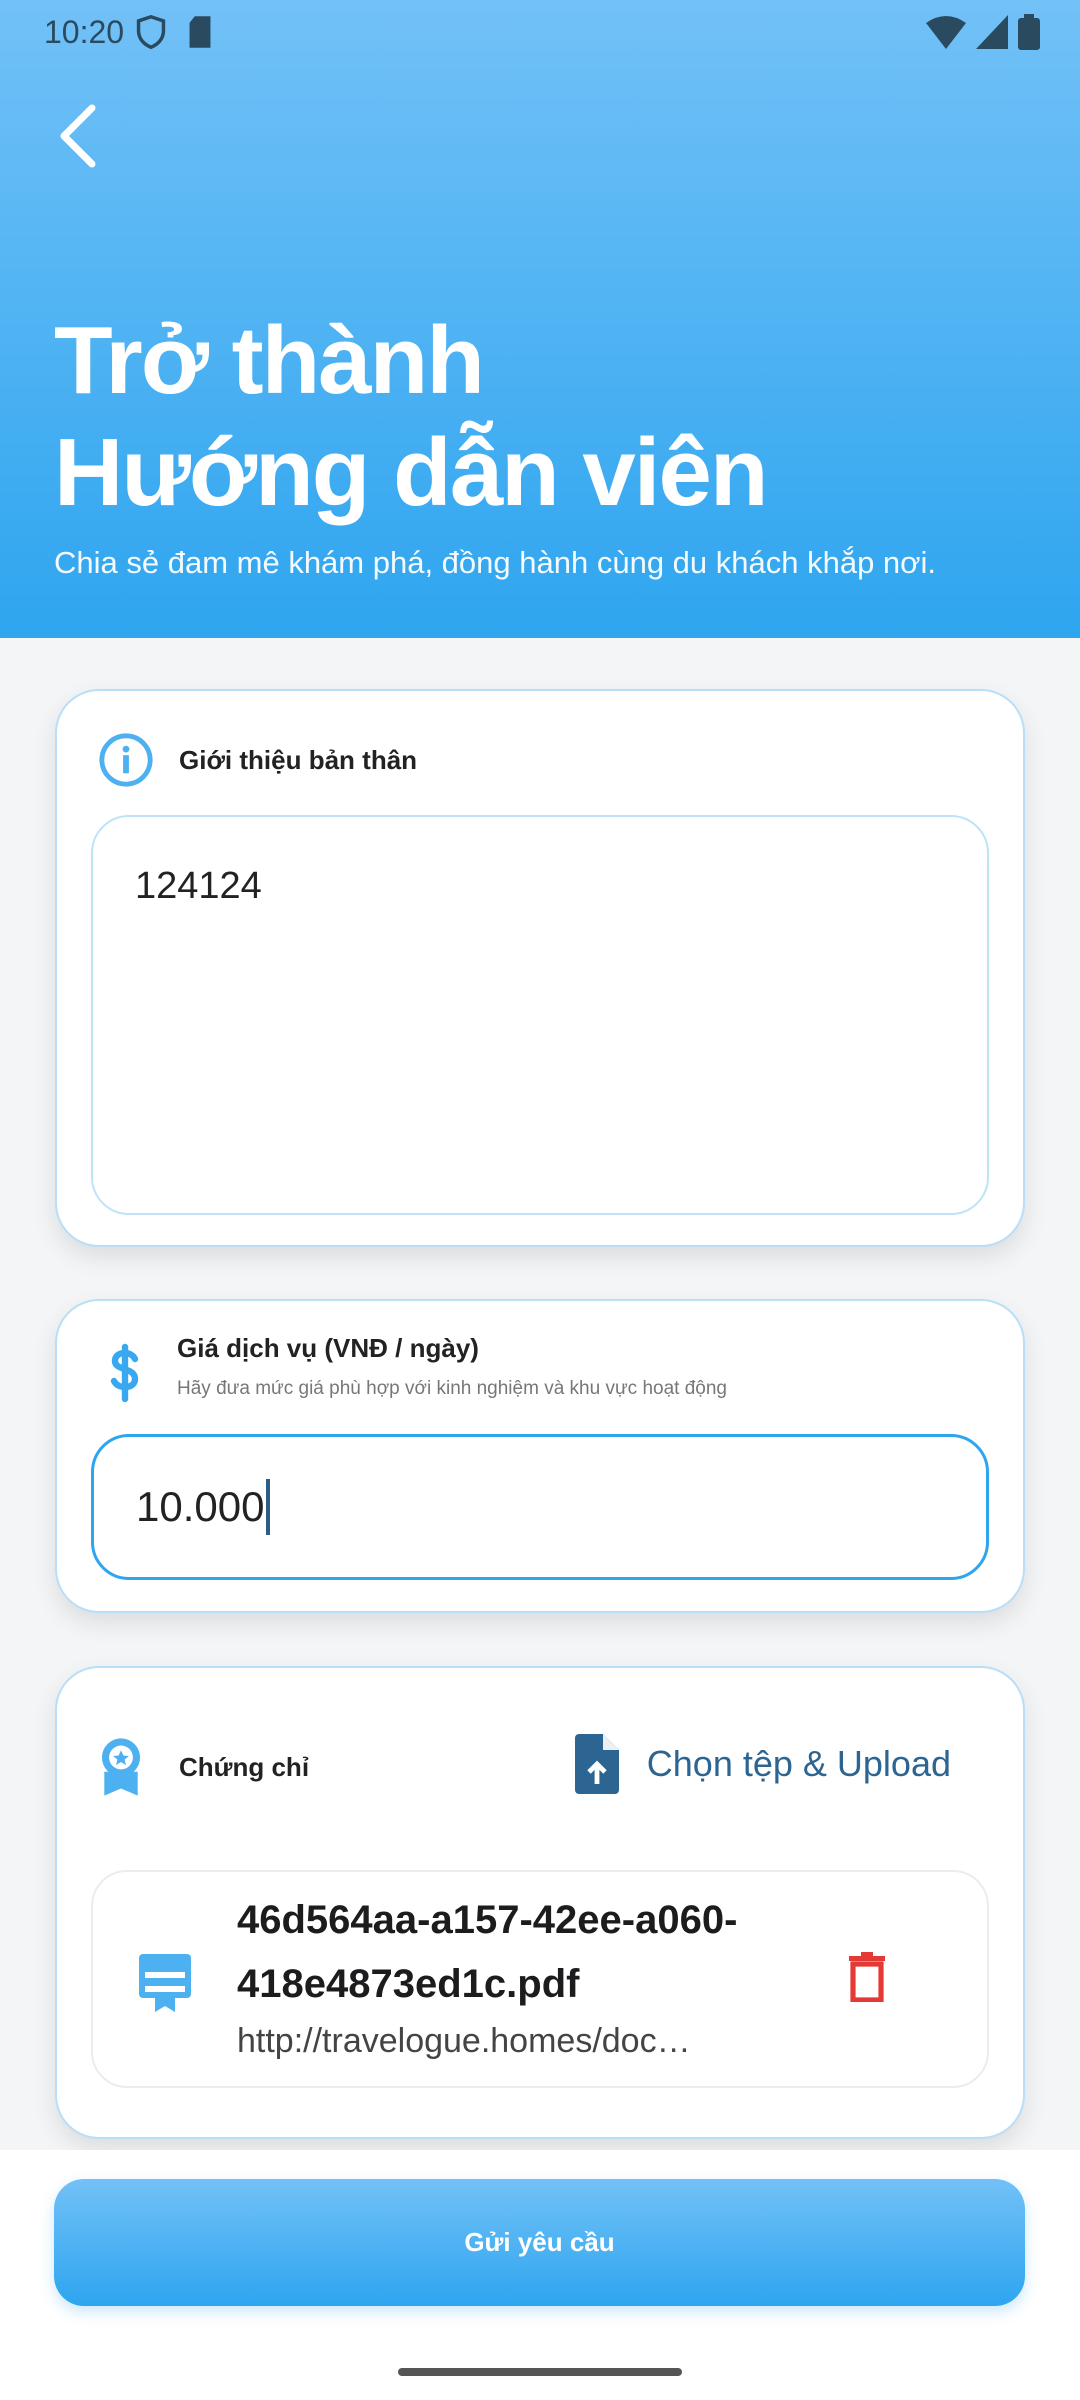 The height and width of the screenshot is (2400, 1080). I want to click on intro-label: Giới thiệu bản thân, so click(298, 759).